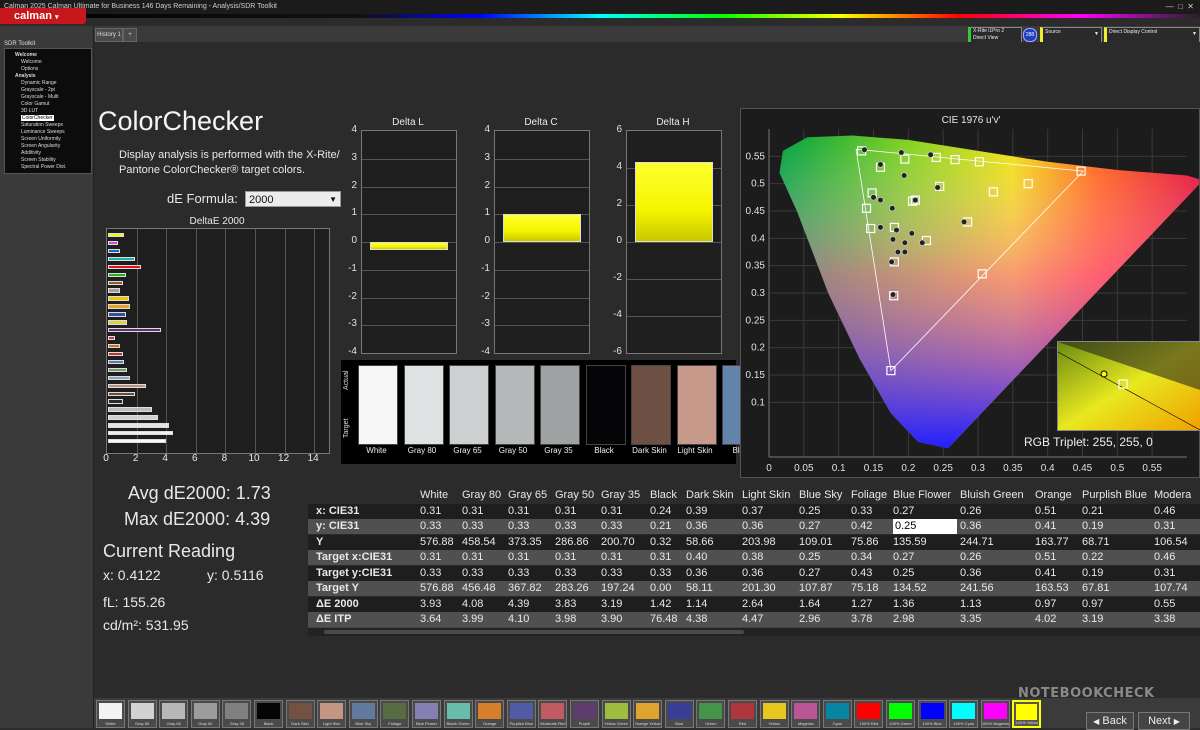 The image size is (1200, 730). What do you see at coordinates (754, 631) in the screenshot?
I see `table-scrollbar` at bounding box center [754, 631].